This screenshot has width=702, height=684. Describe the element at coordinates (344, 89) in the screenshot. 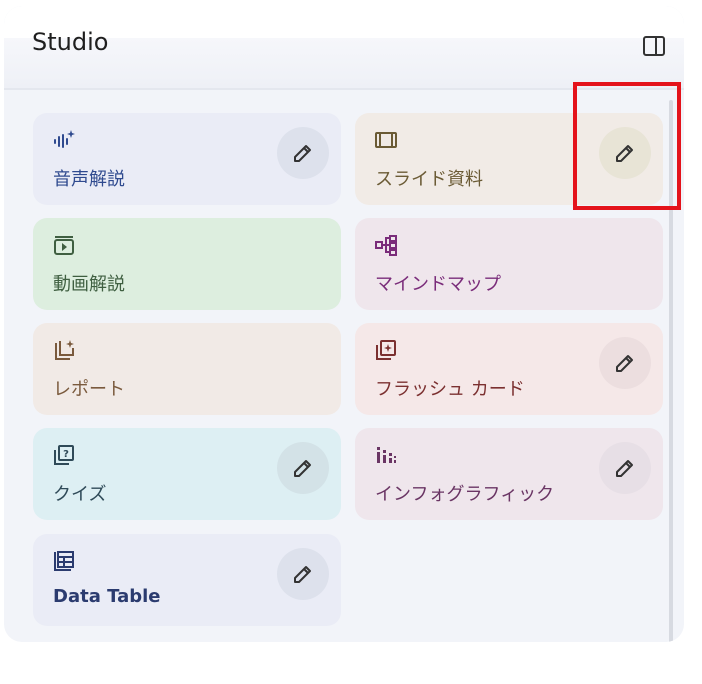

I see `header-divider` at that location.